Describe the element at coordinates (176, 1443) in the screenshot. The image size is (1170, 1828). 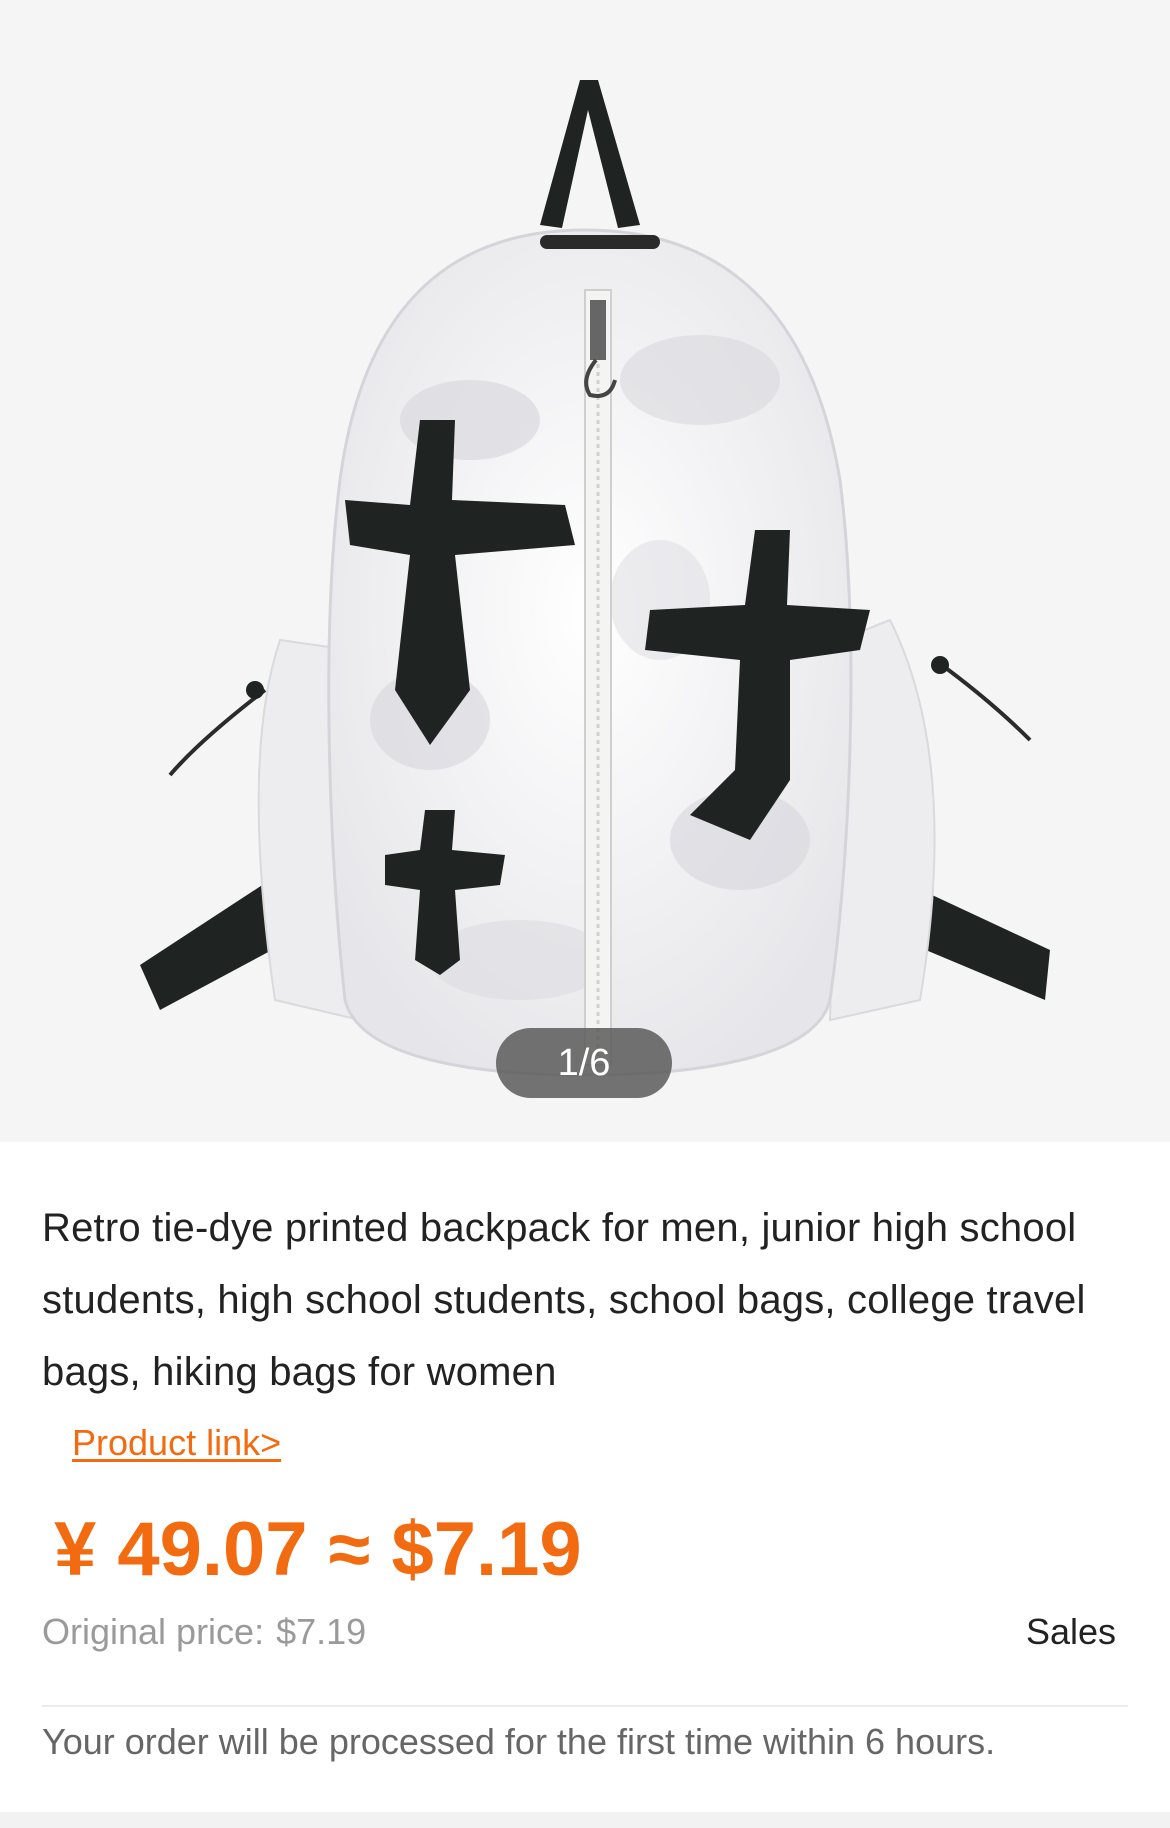
I see `product-link: Product link>` at that location.